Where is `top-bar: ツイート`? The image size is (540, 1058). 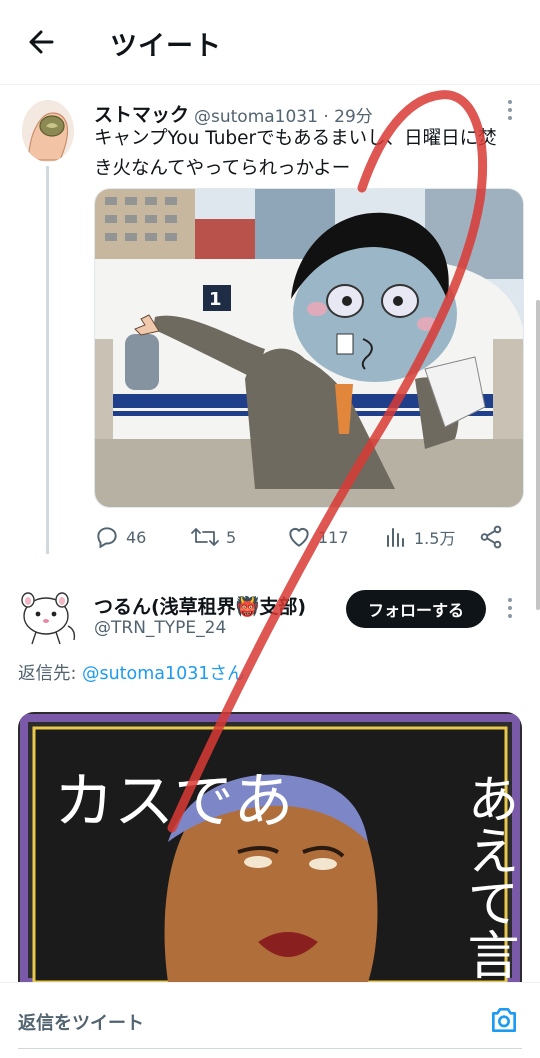
top-bar: ツイート is located at coordinates (270, 42).